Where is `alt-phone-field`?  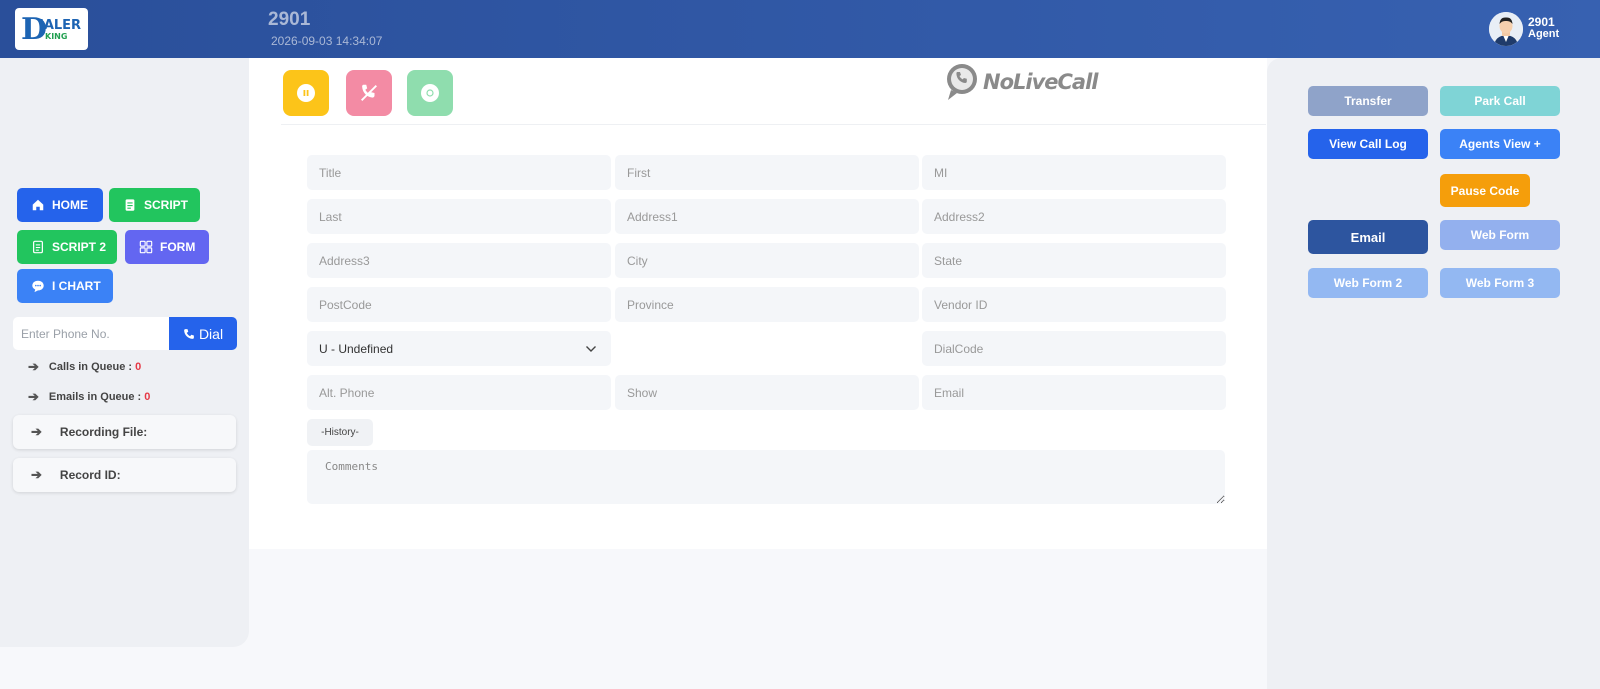 alt-phone-field is located at coordinates (459, 392).